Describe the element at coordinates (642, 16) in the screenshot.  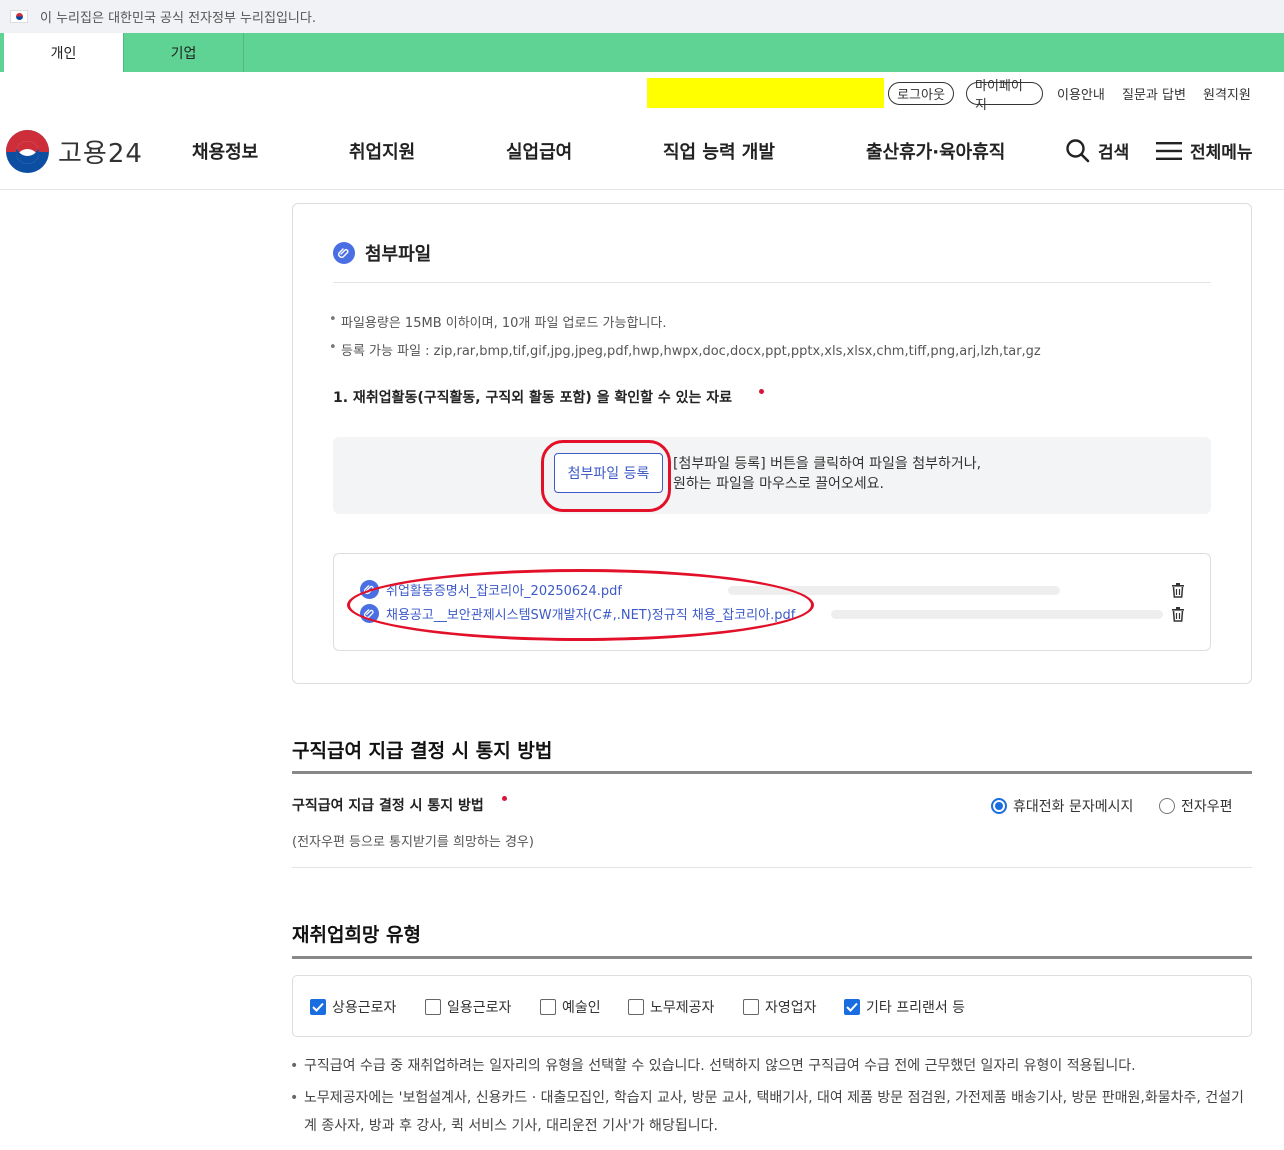
I see `gov-banner: 이 누리집은 대한민국 공식 전자정부 누리집입니다.` at that location.